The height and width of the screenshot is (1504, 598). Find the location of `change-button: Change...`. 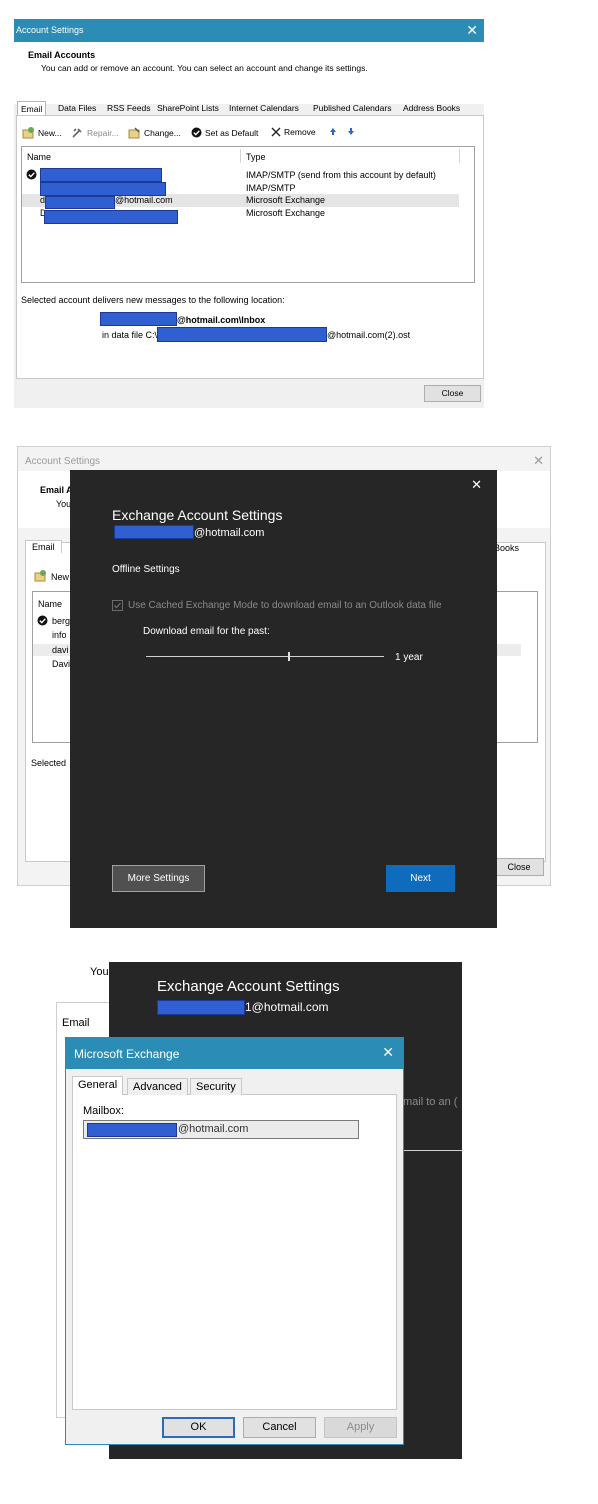

change-button: Change... is located at coordinates (154, 133).